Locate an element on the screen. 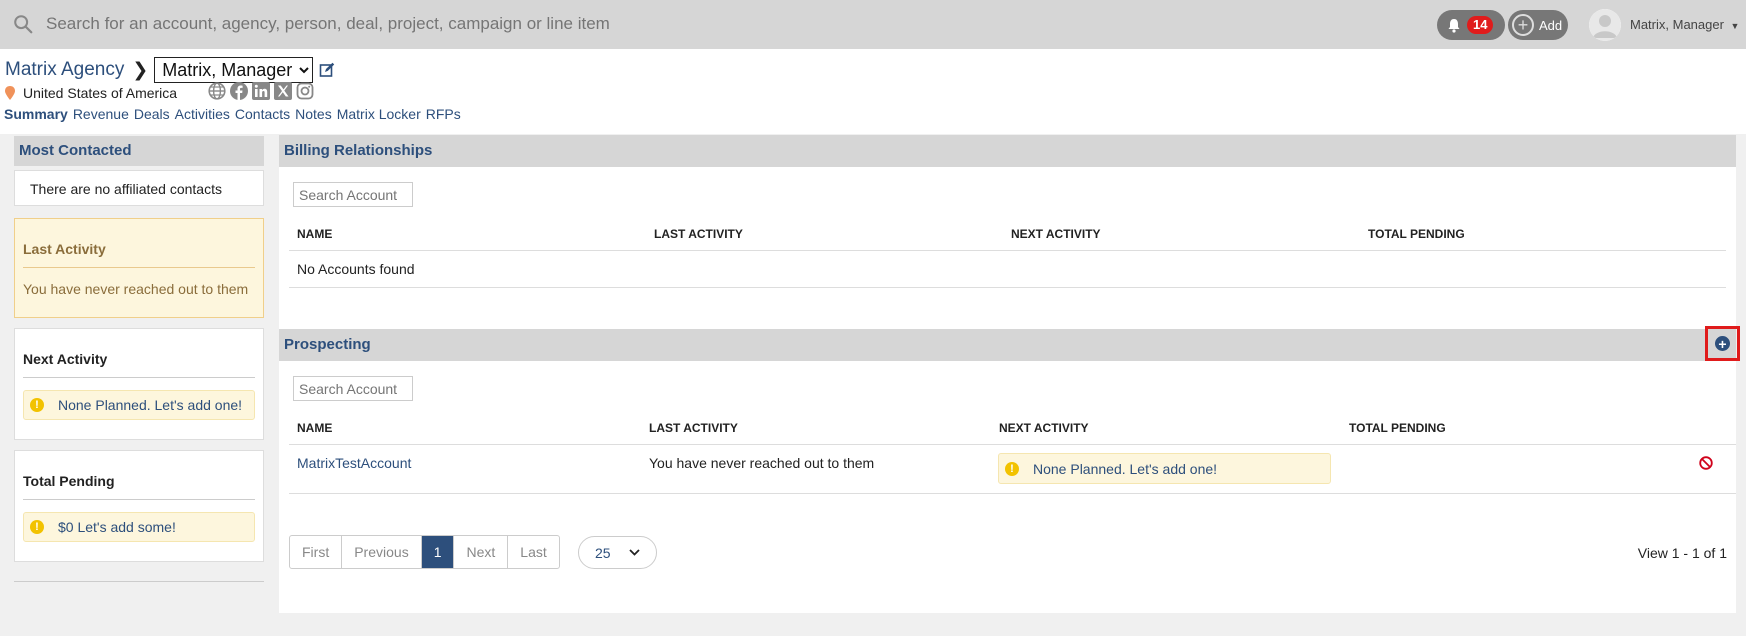 The height and width of the screenshot is (636, 1746). remove-icon is located at coordinates (1706, 463).